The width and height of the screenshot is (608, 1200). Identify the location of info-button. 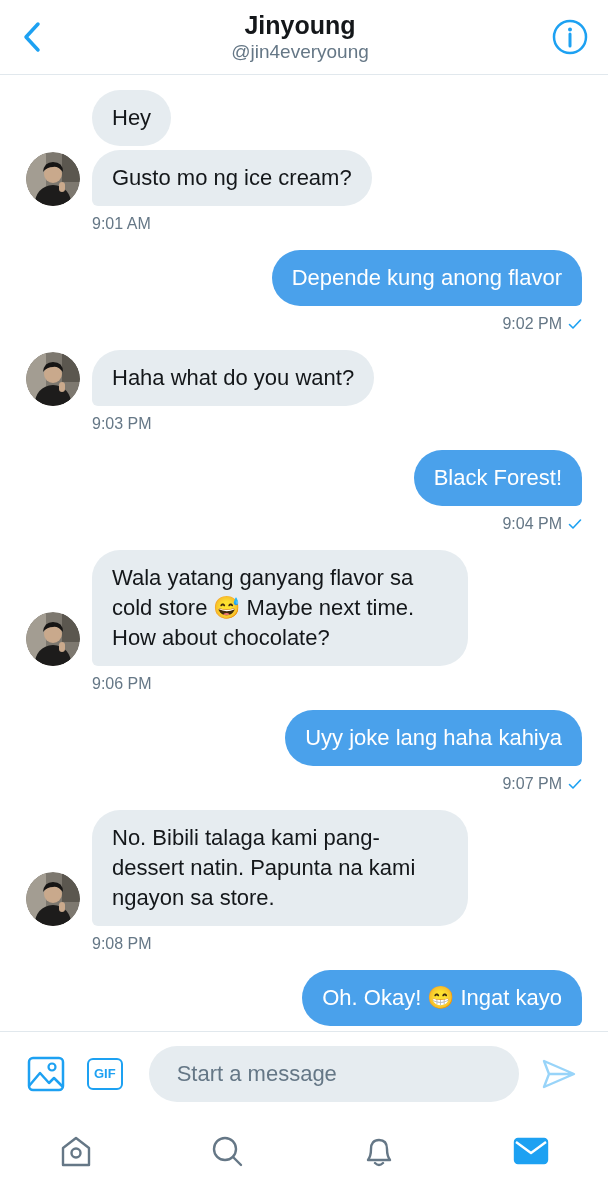
(570, 37).